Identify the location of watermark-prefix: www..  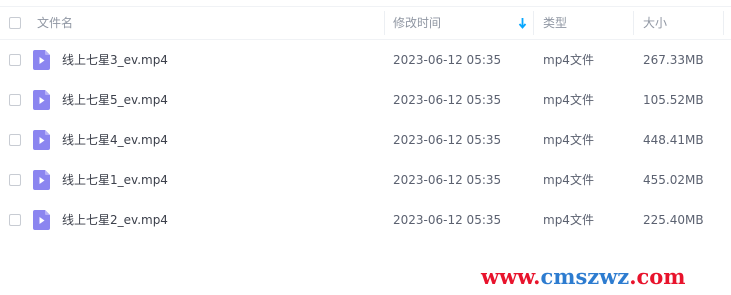
(511, 276).